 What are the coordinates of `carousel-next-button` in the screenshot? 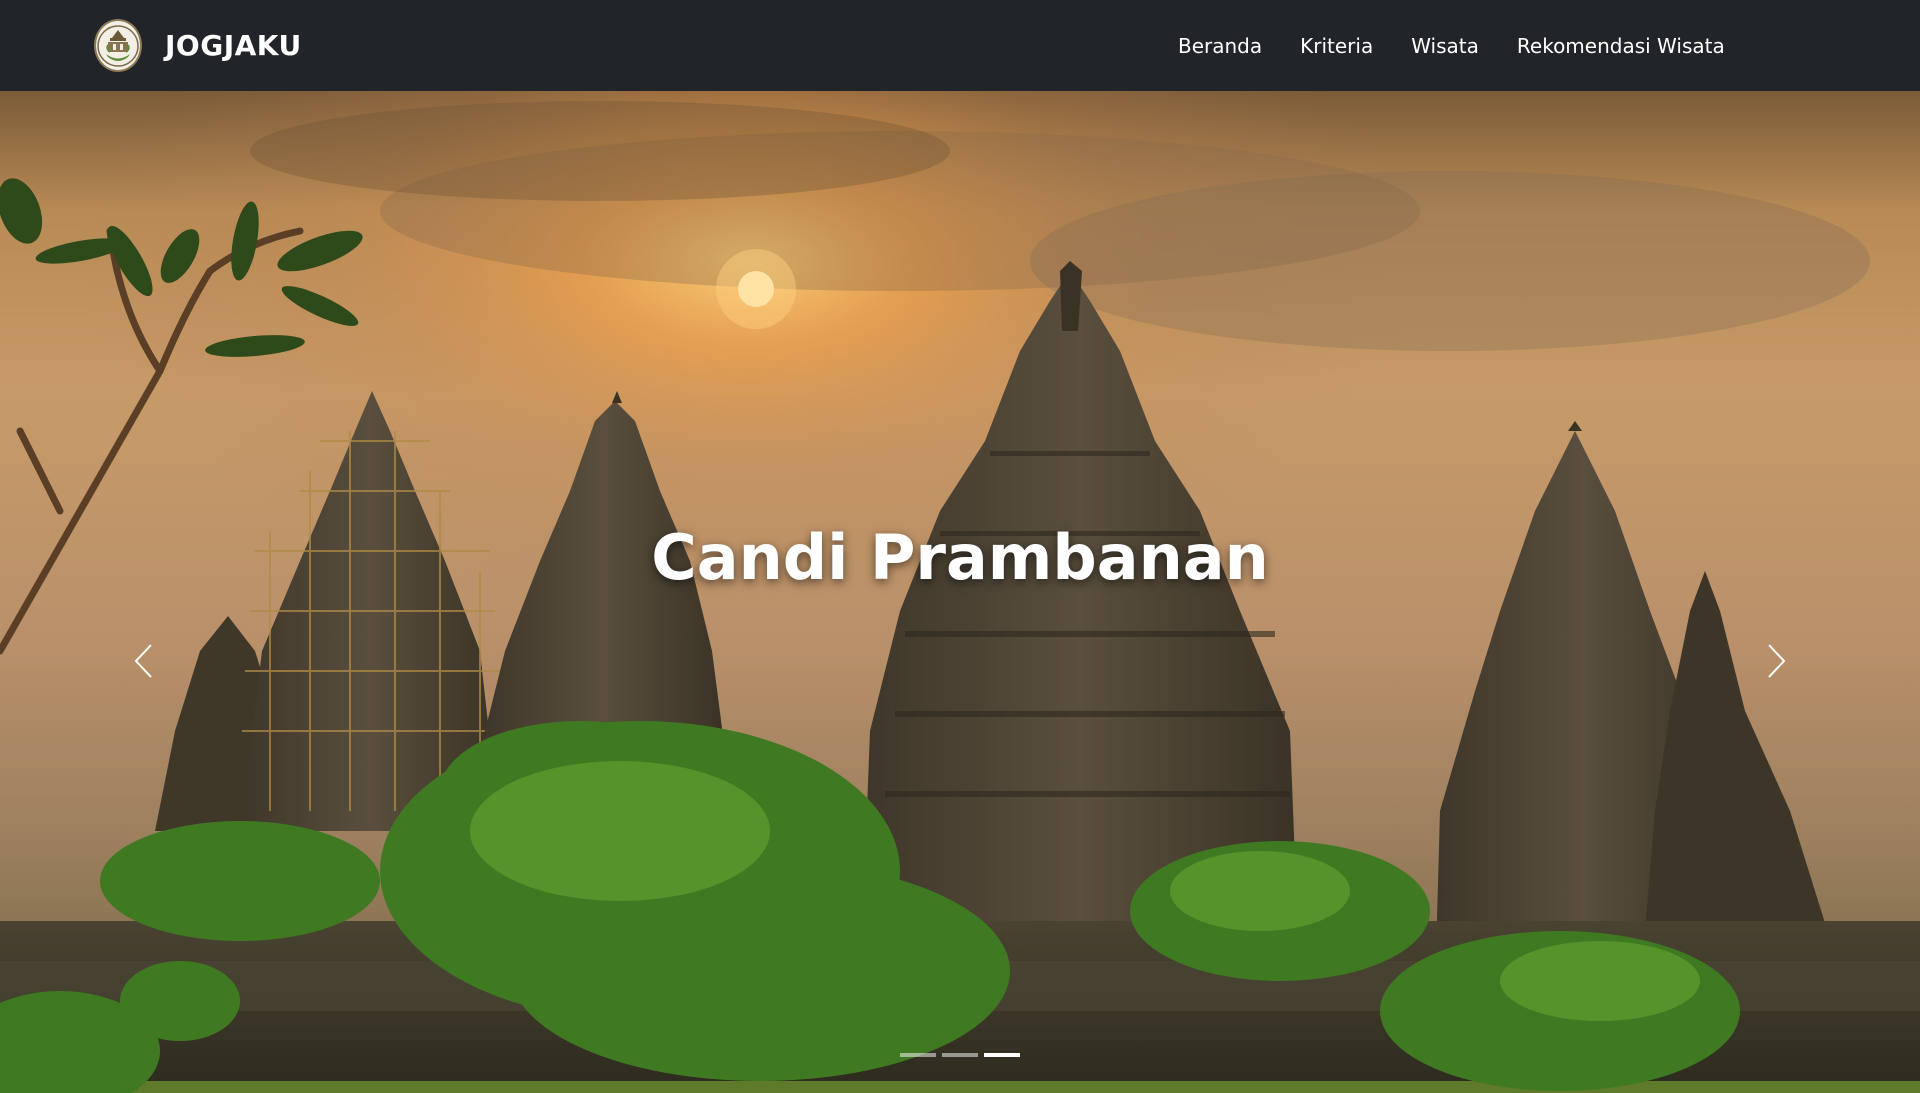 It's located at (1777, 661).